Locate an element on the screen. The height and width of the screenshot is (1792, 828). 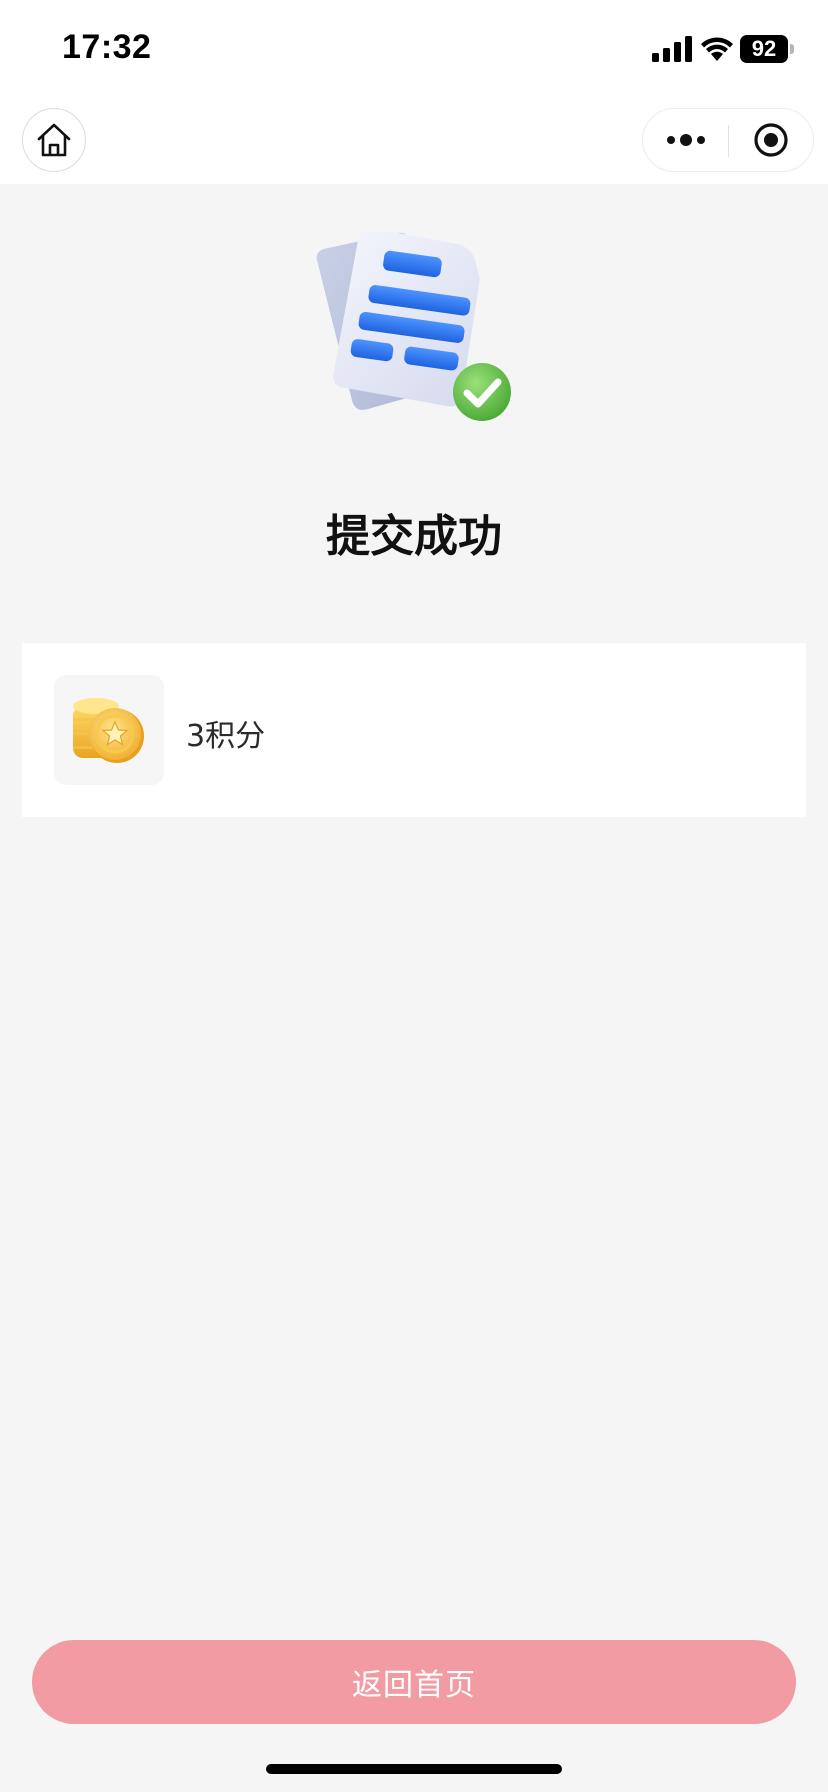
home-icon is located at coordinates (54, 140).